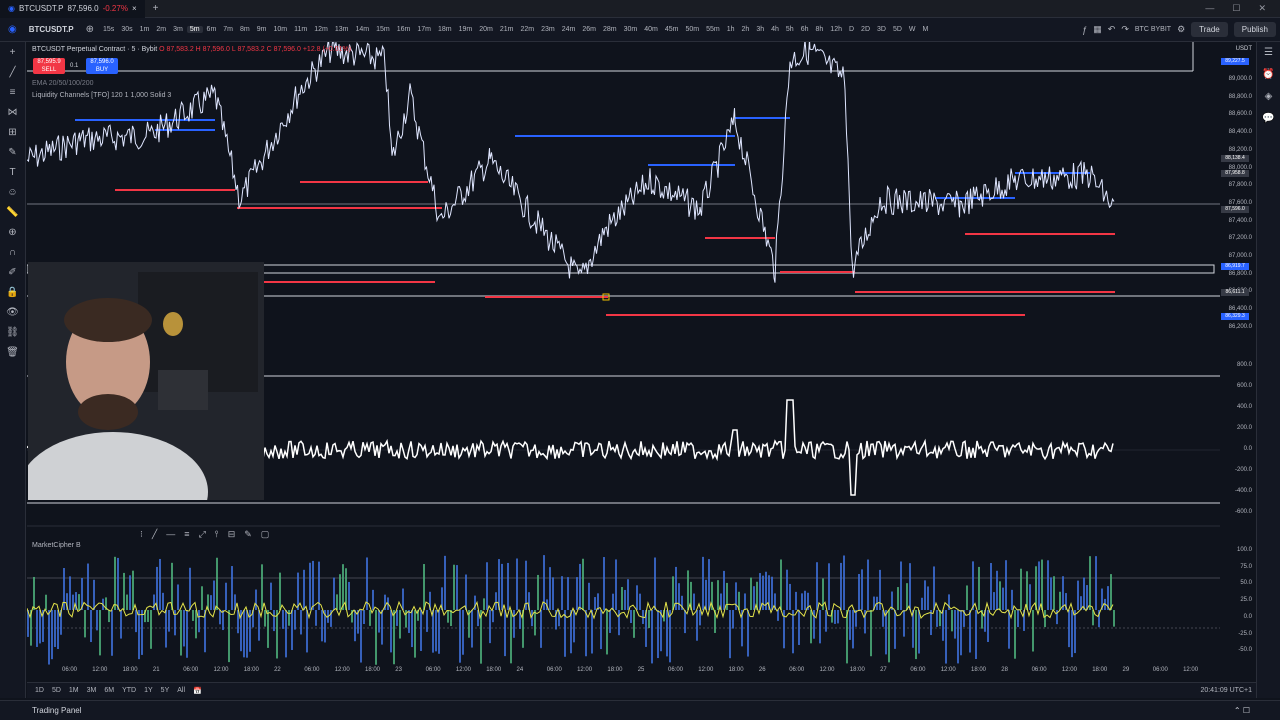  Describe the element at coordinates (145, 29) in the screenshot. I see `timeframe-1m: 1m` at that location.